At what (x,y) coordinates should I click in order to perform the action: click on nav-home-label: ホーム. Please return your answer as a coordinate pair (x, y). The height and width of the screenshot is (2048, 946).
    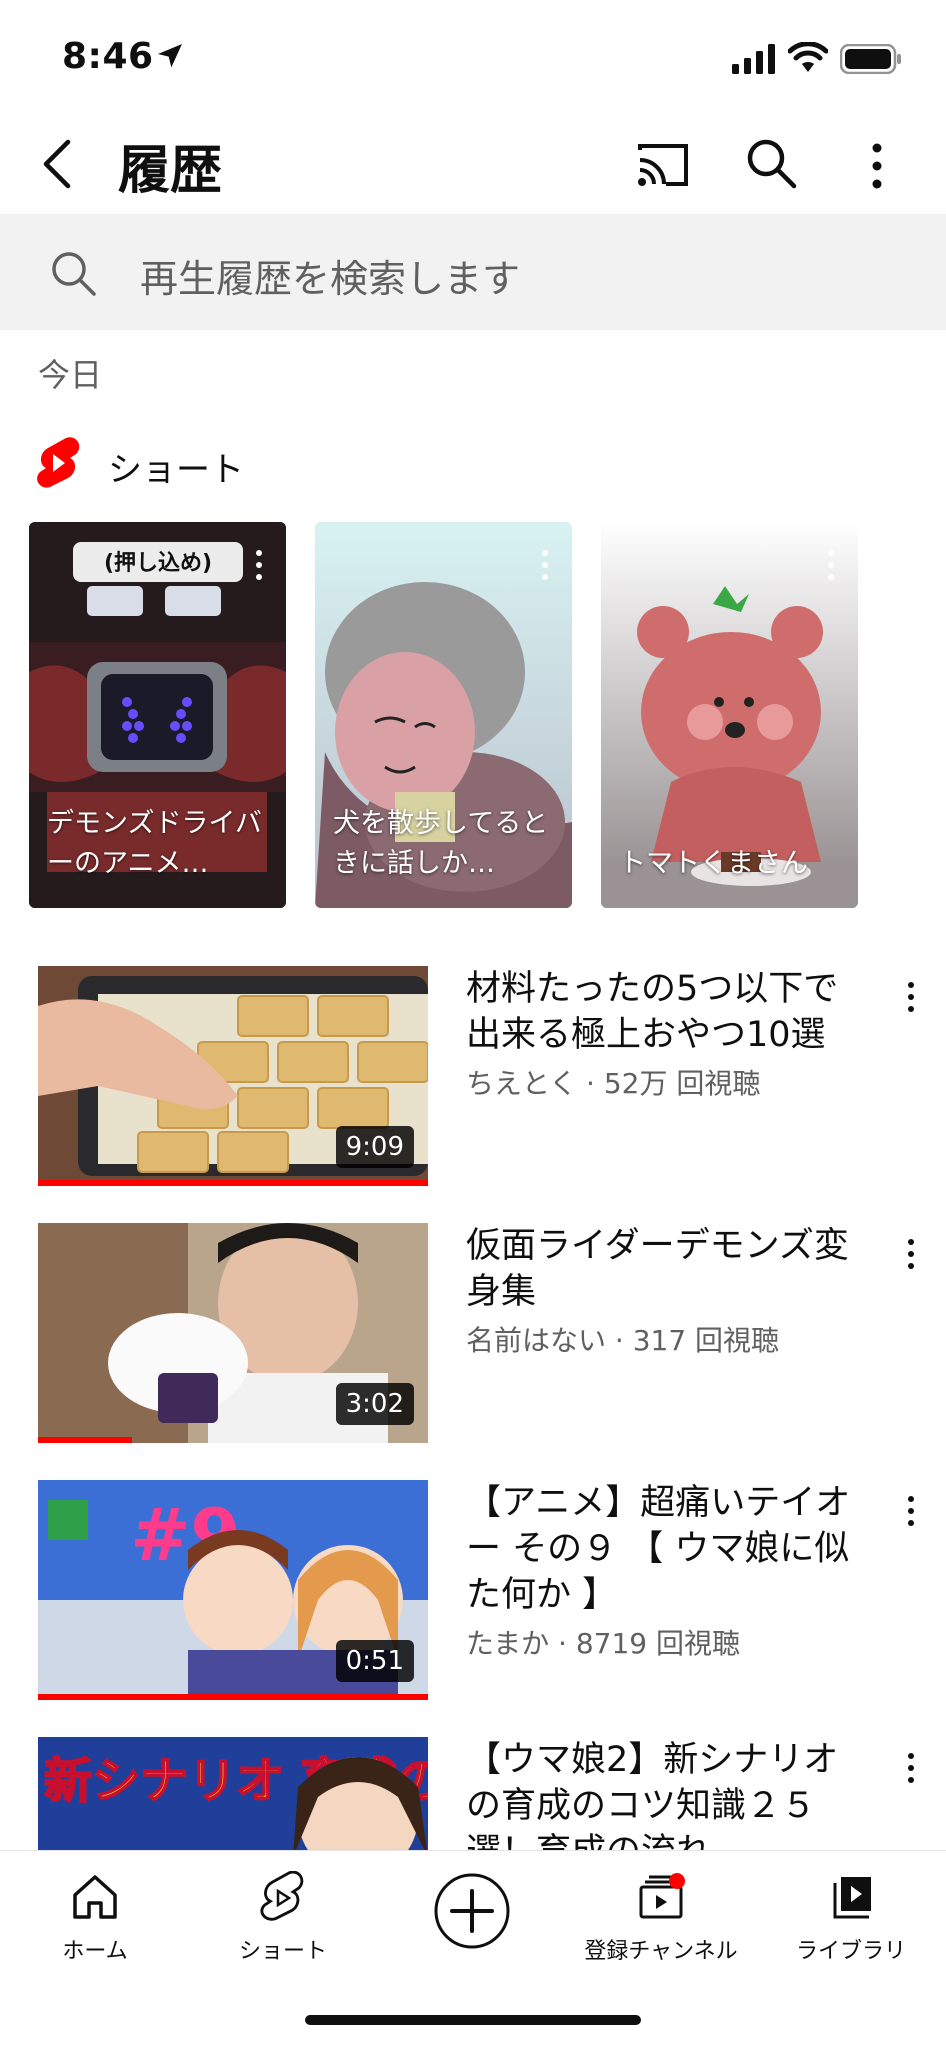
    Looking at the image, I should click on (95, 1951).